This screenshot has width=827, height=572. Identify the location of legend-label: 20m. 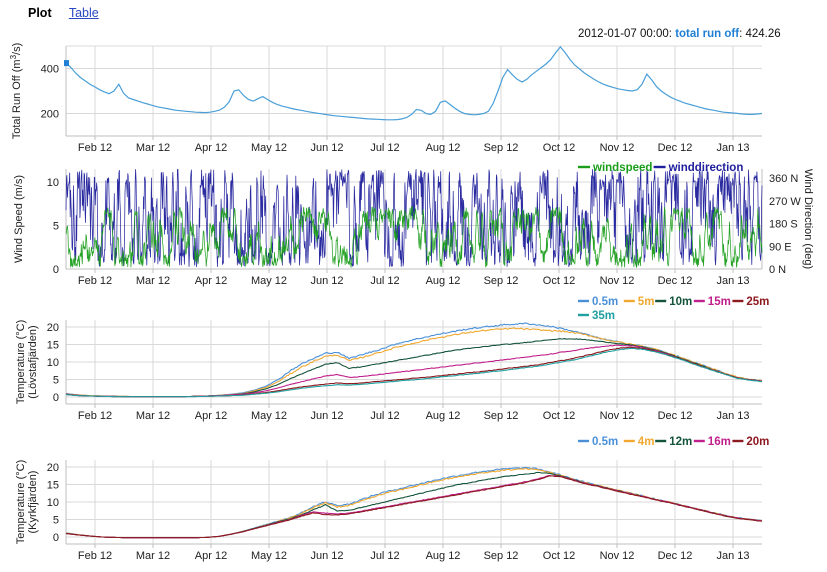
(757, 442).